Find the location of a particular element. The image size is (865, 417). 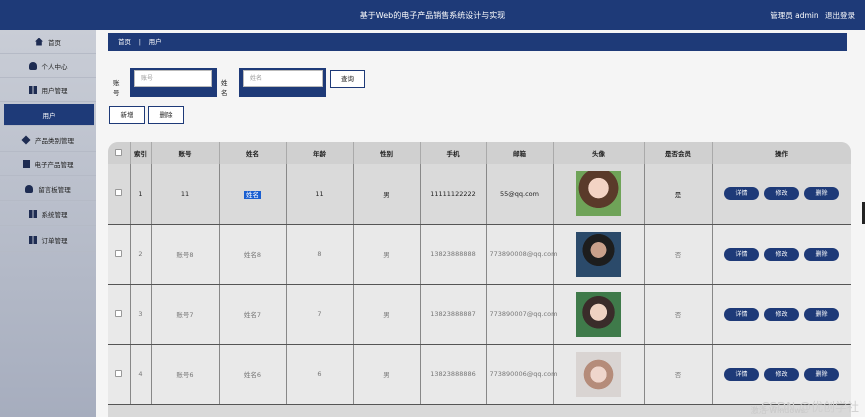

sidebar-item-product-management: 电子产品管理 is located at coordinates (48, 164).